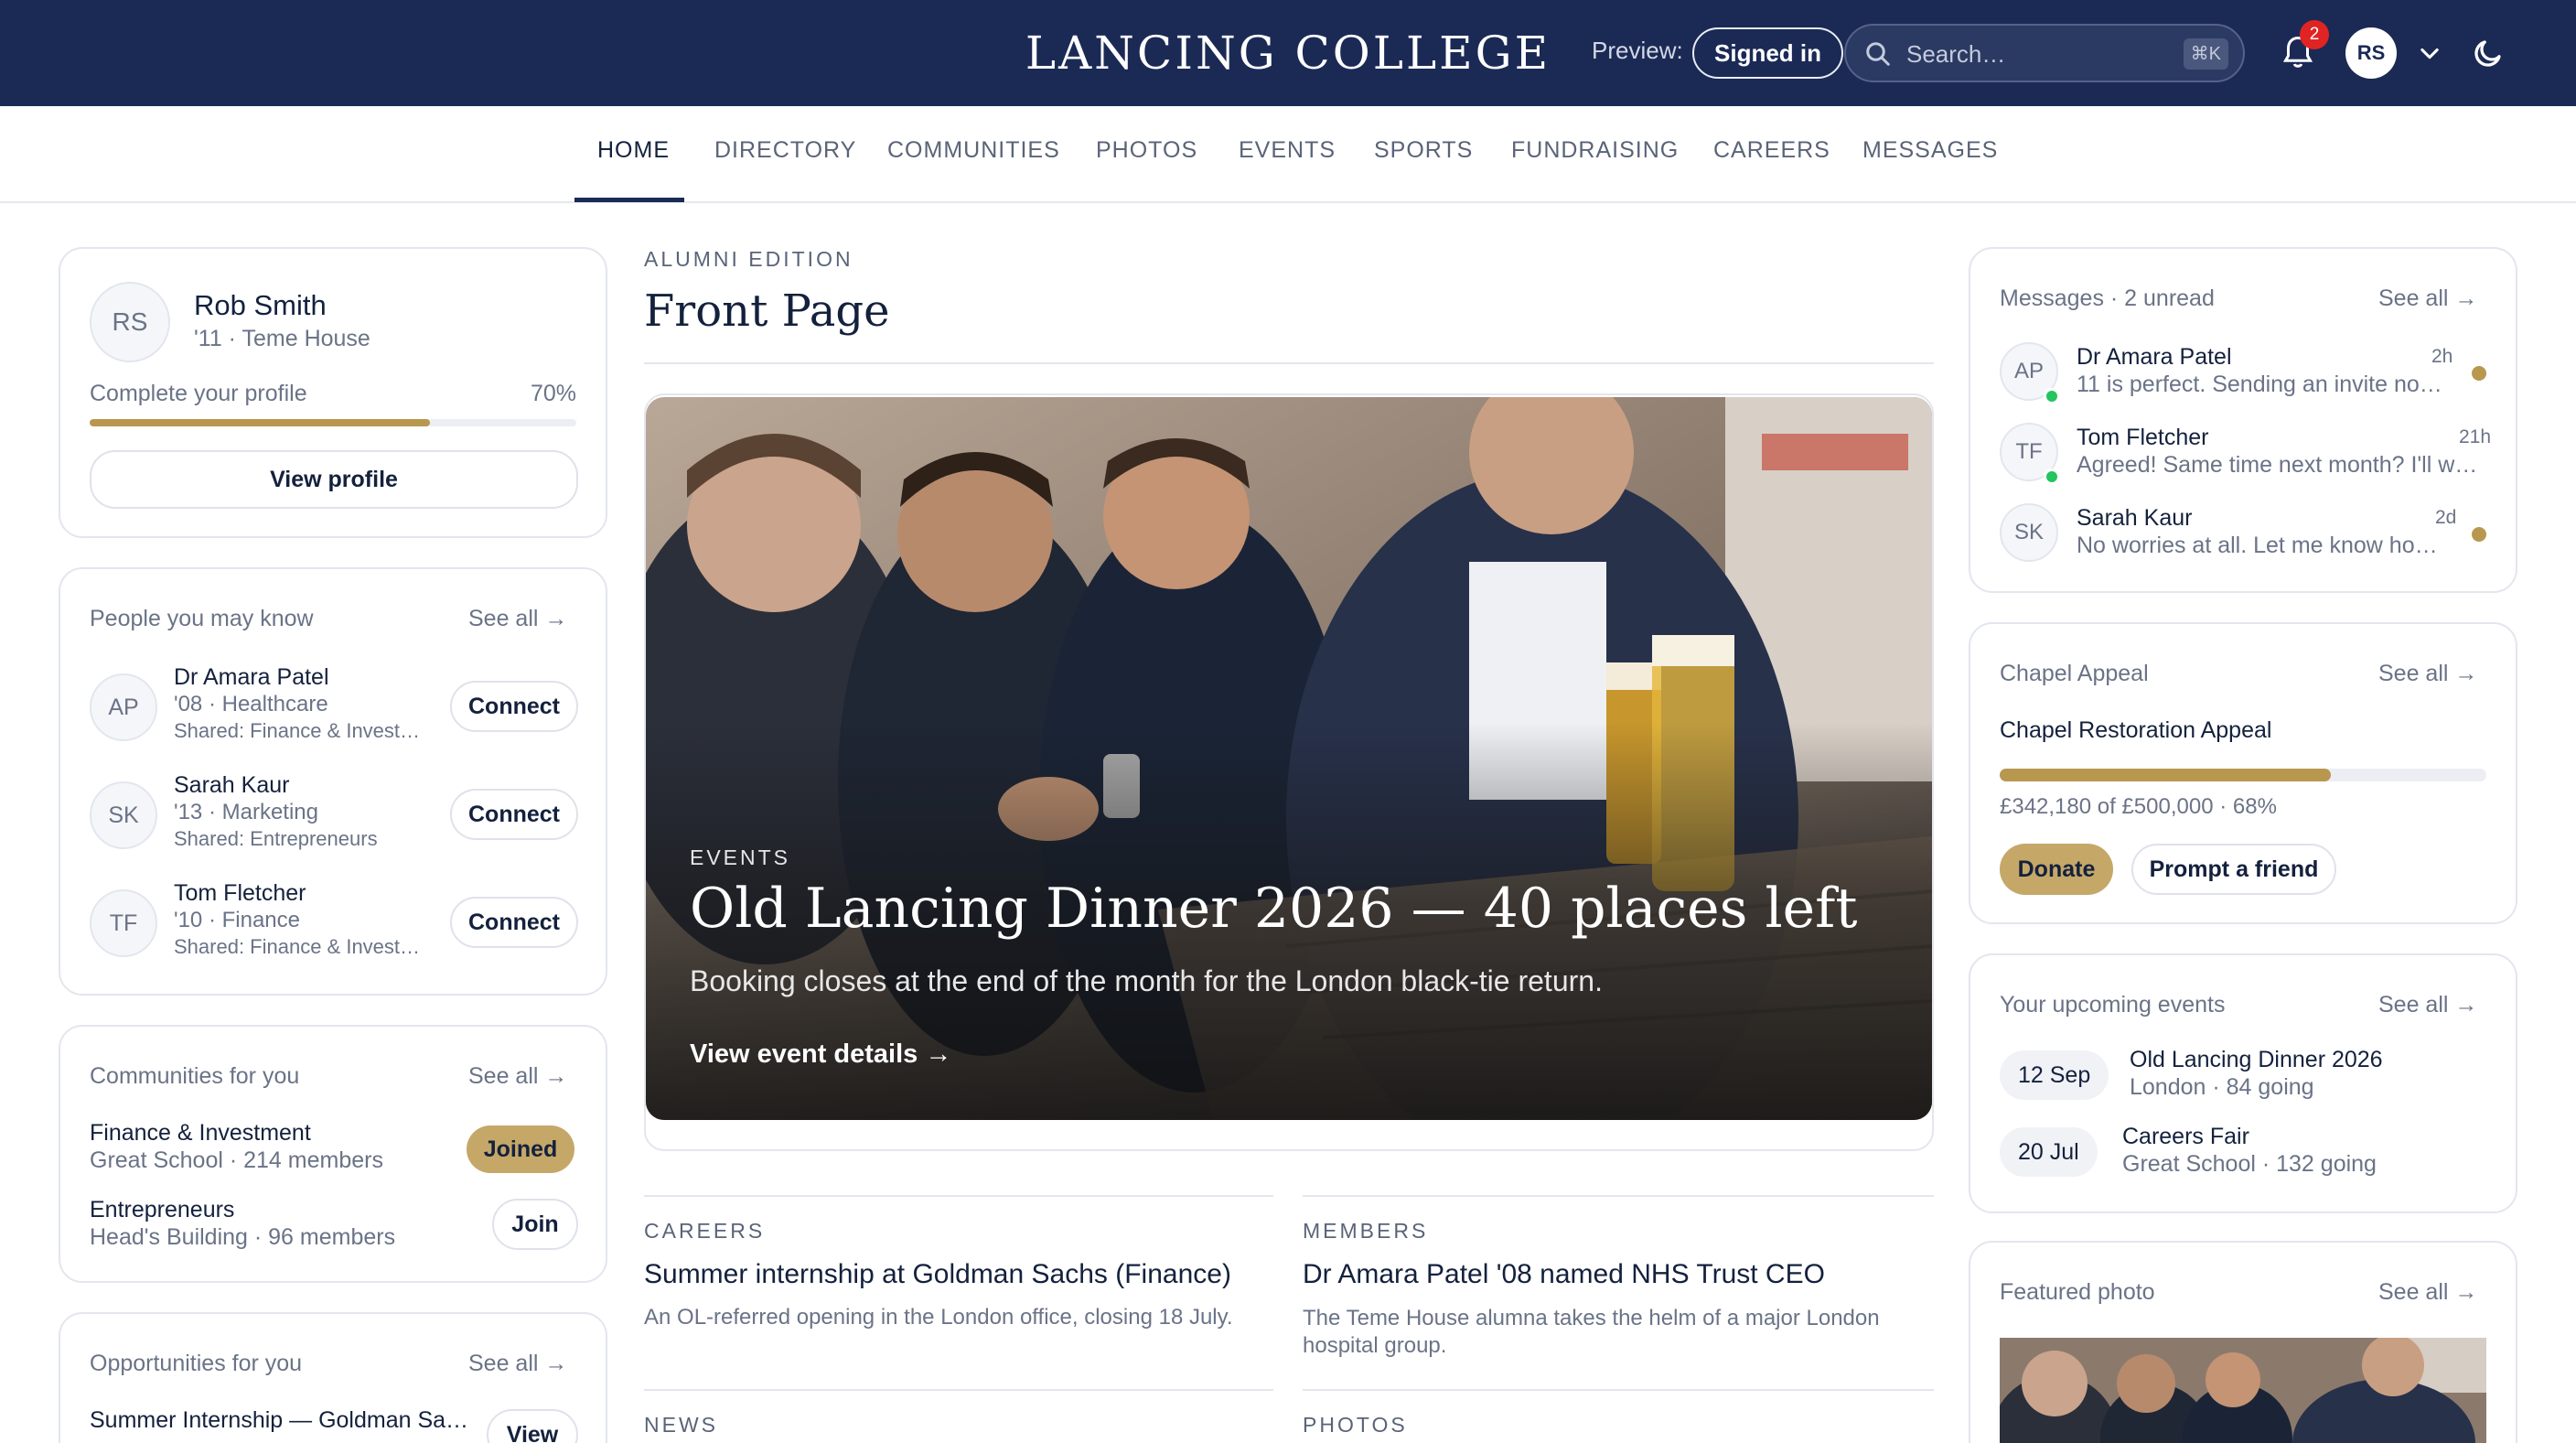 This screenshot has width=2576, height=1443. I want to click on joined-button: Joined, so click(520, 1149).